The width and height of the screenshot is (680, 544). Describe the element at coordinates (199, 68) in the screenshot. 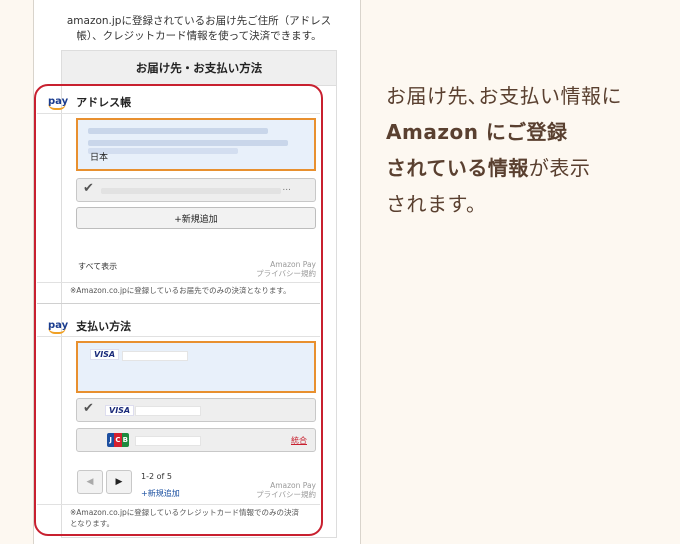

I see `widget-header: お届け先・お支払い方法` at that location.